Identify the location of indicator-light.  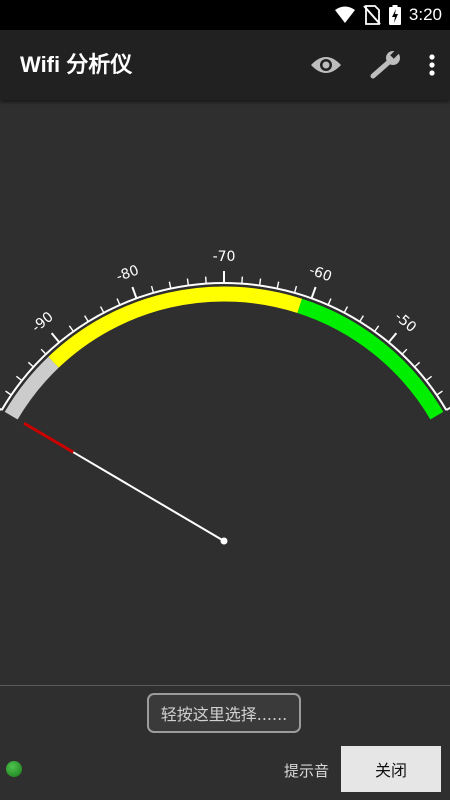
(14, 769).